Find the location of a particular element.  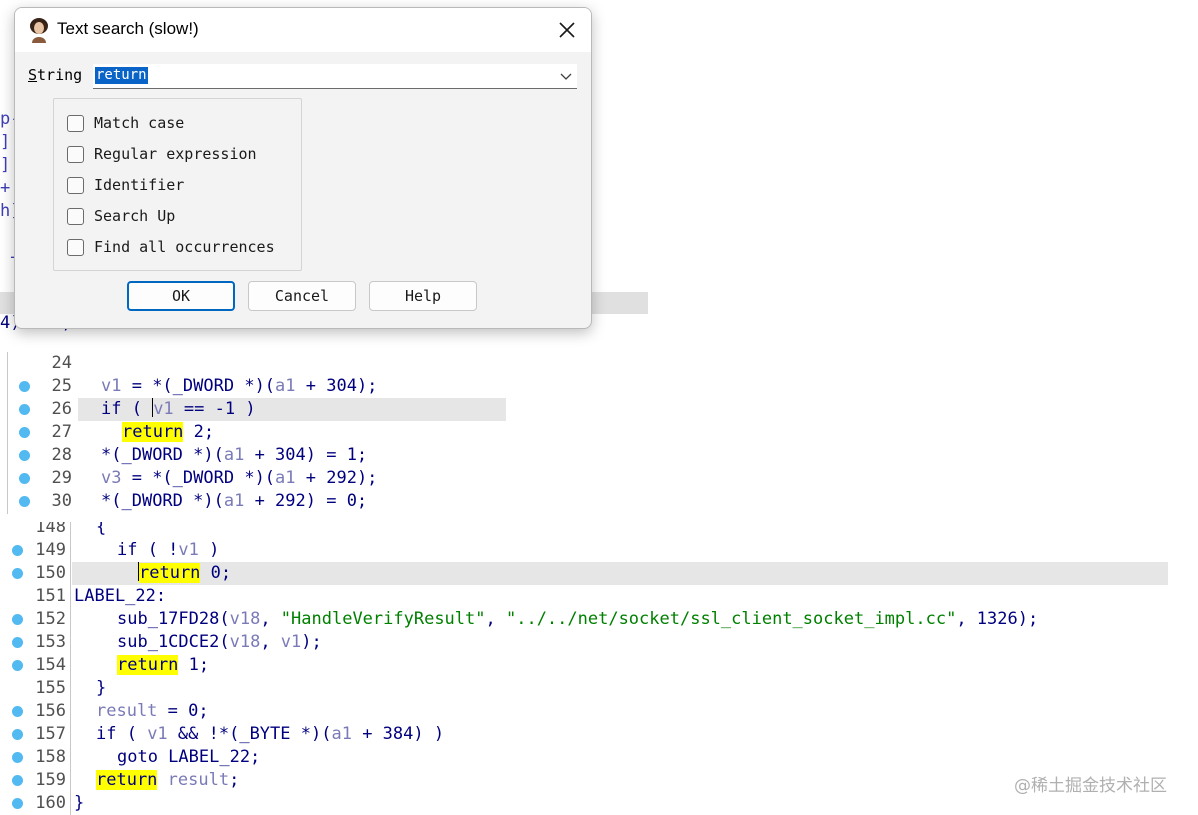

code-text: *(_DWORD *)(a1 + 292) = 0; is located at coordinates (234, 501).